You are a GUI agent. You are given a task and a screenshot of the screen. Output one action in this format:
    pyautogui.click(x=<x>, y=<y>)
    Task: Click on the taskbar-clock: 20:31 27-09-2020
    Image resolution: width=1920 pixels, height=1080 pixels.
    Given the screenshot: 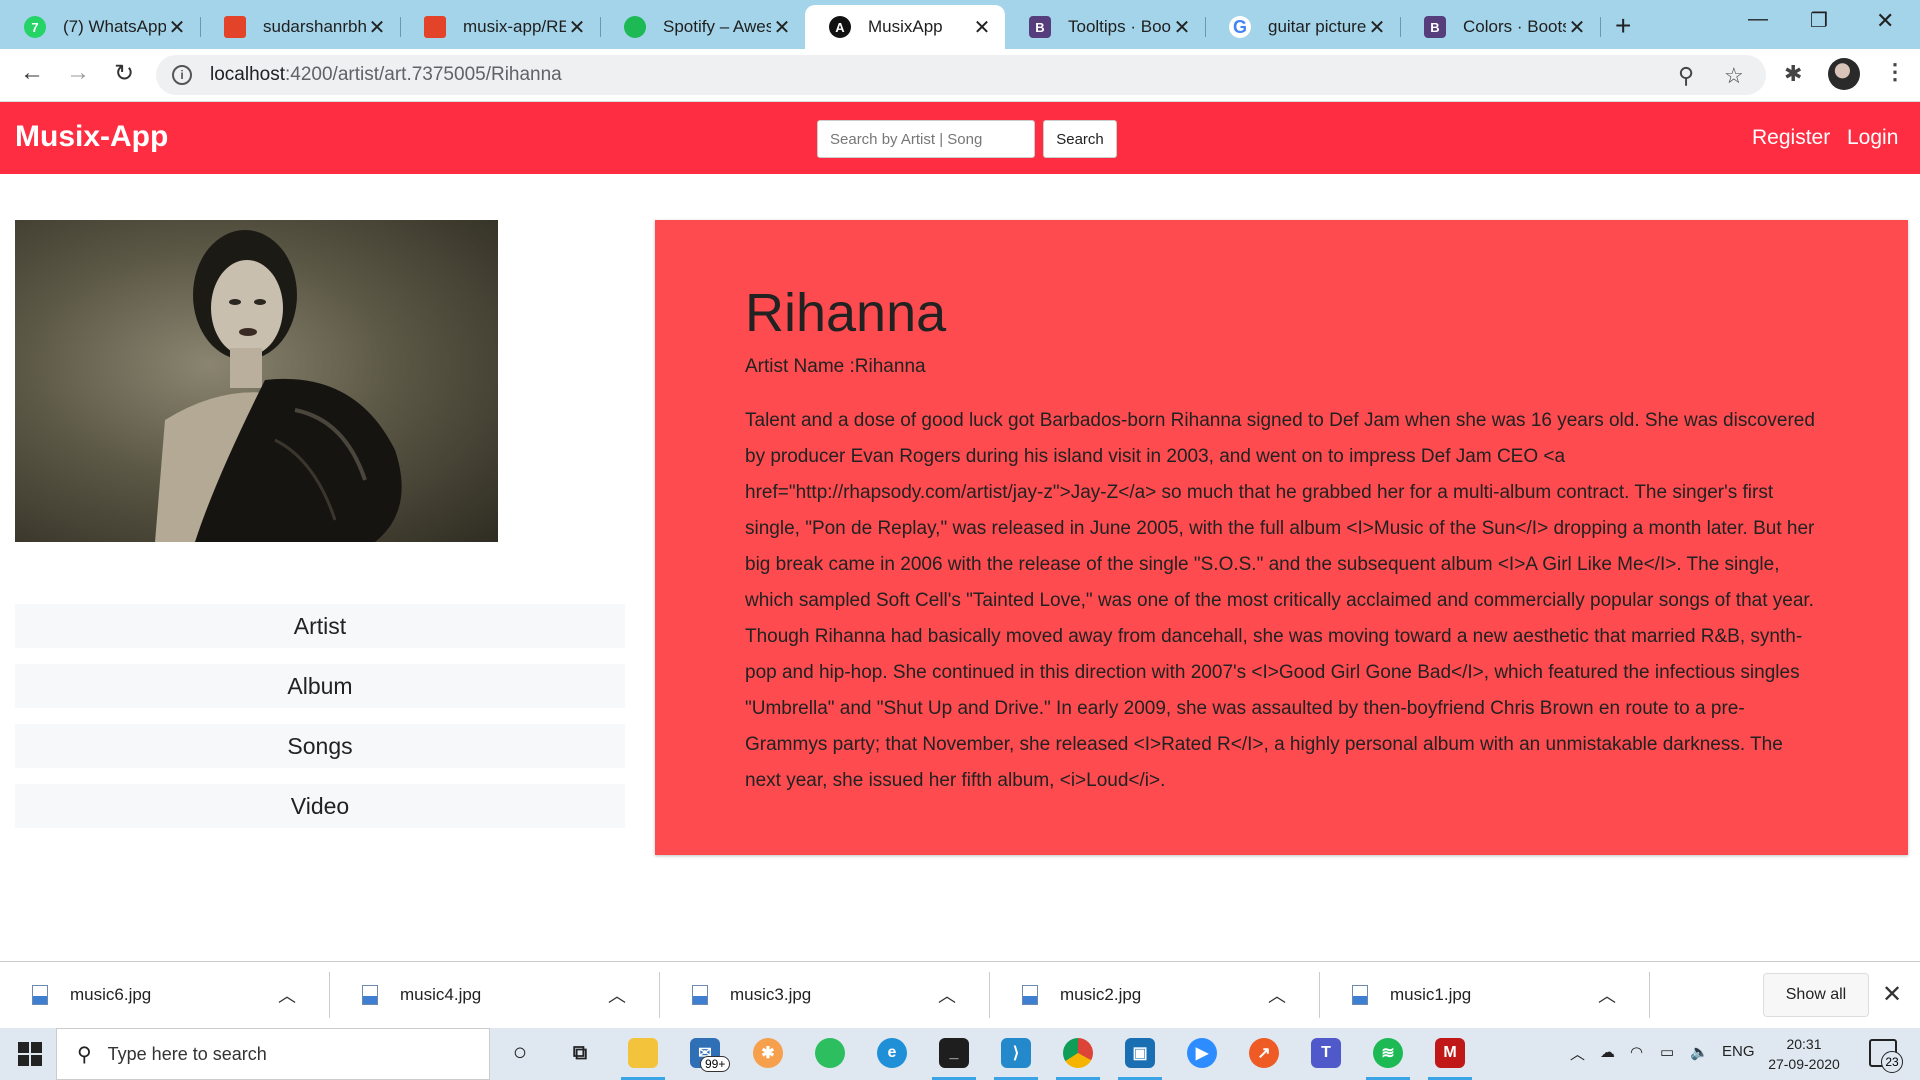 What is the action you would take?
    pyautogui.click(x=1804, y=1054)
    